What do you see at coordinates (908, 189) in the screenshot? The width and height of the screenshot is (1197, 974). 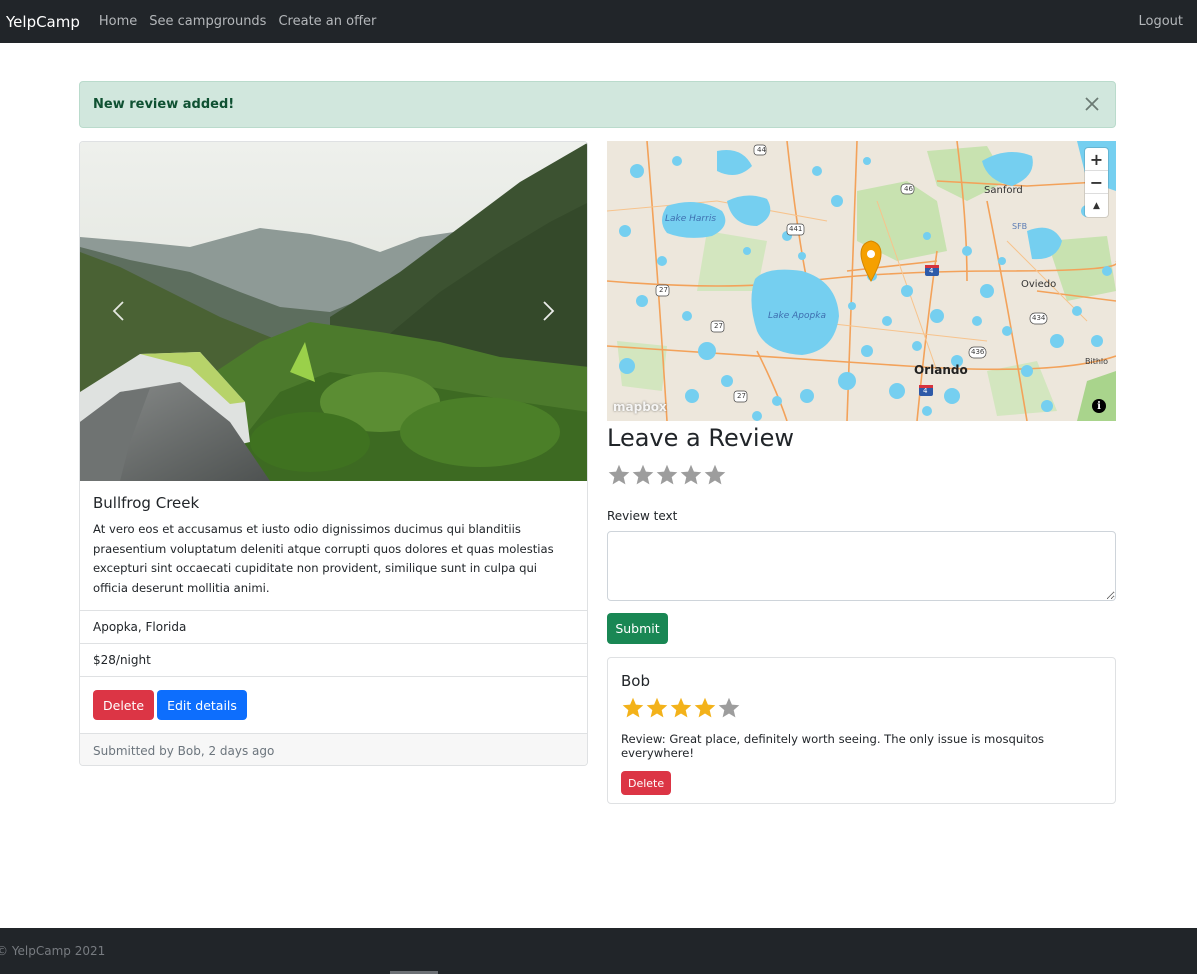 I see `road-46-label: 46` at bounding box center [908, 189].